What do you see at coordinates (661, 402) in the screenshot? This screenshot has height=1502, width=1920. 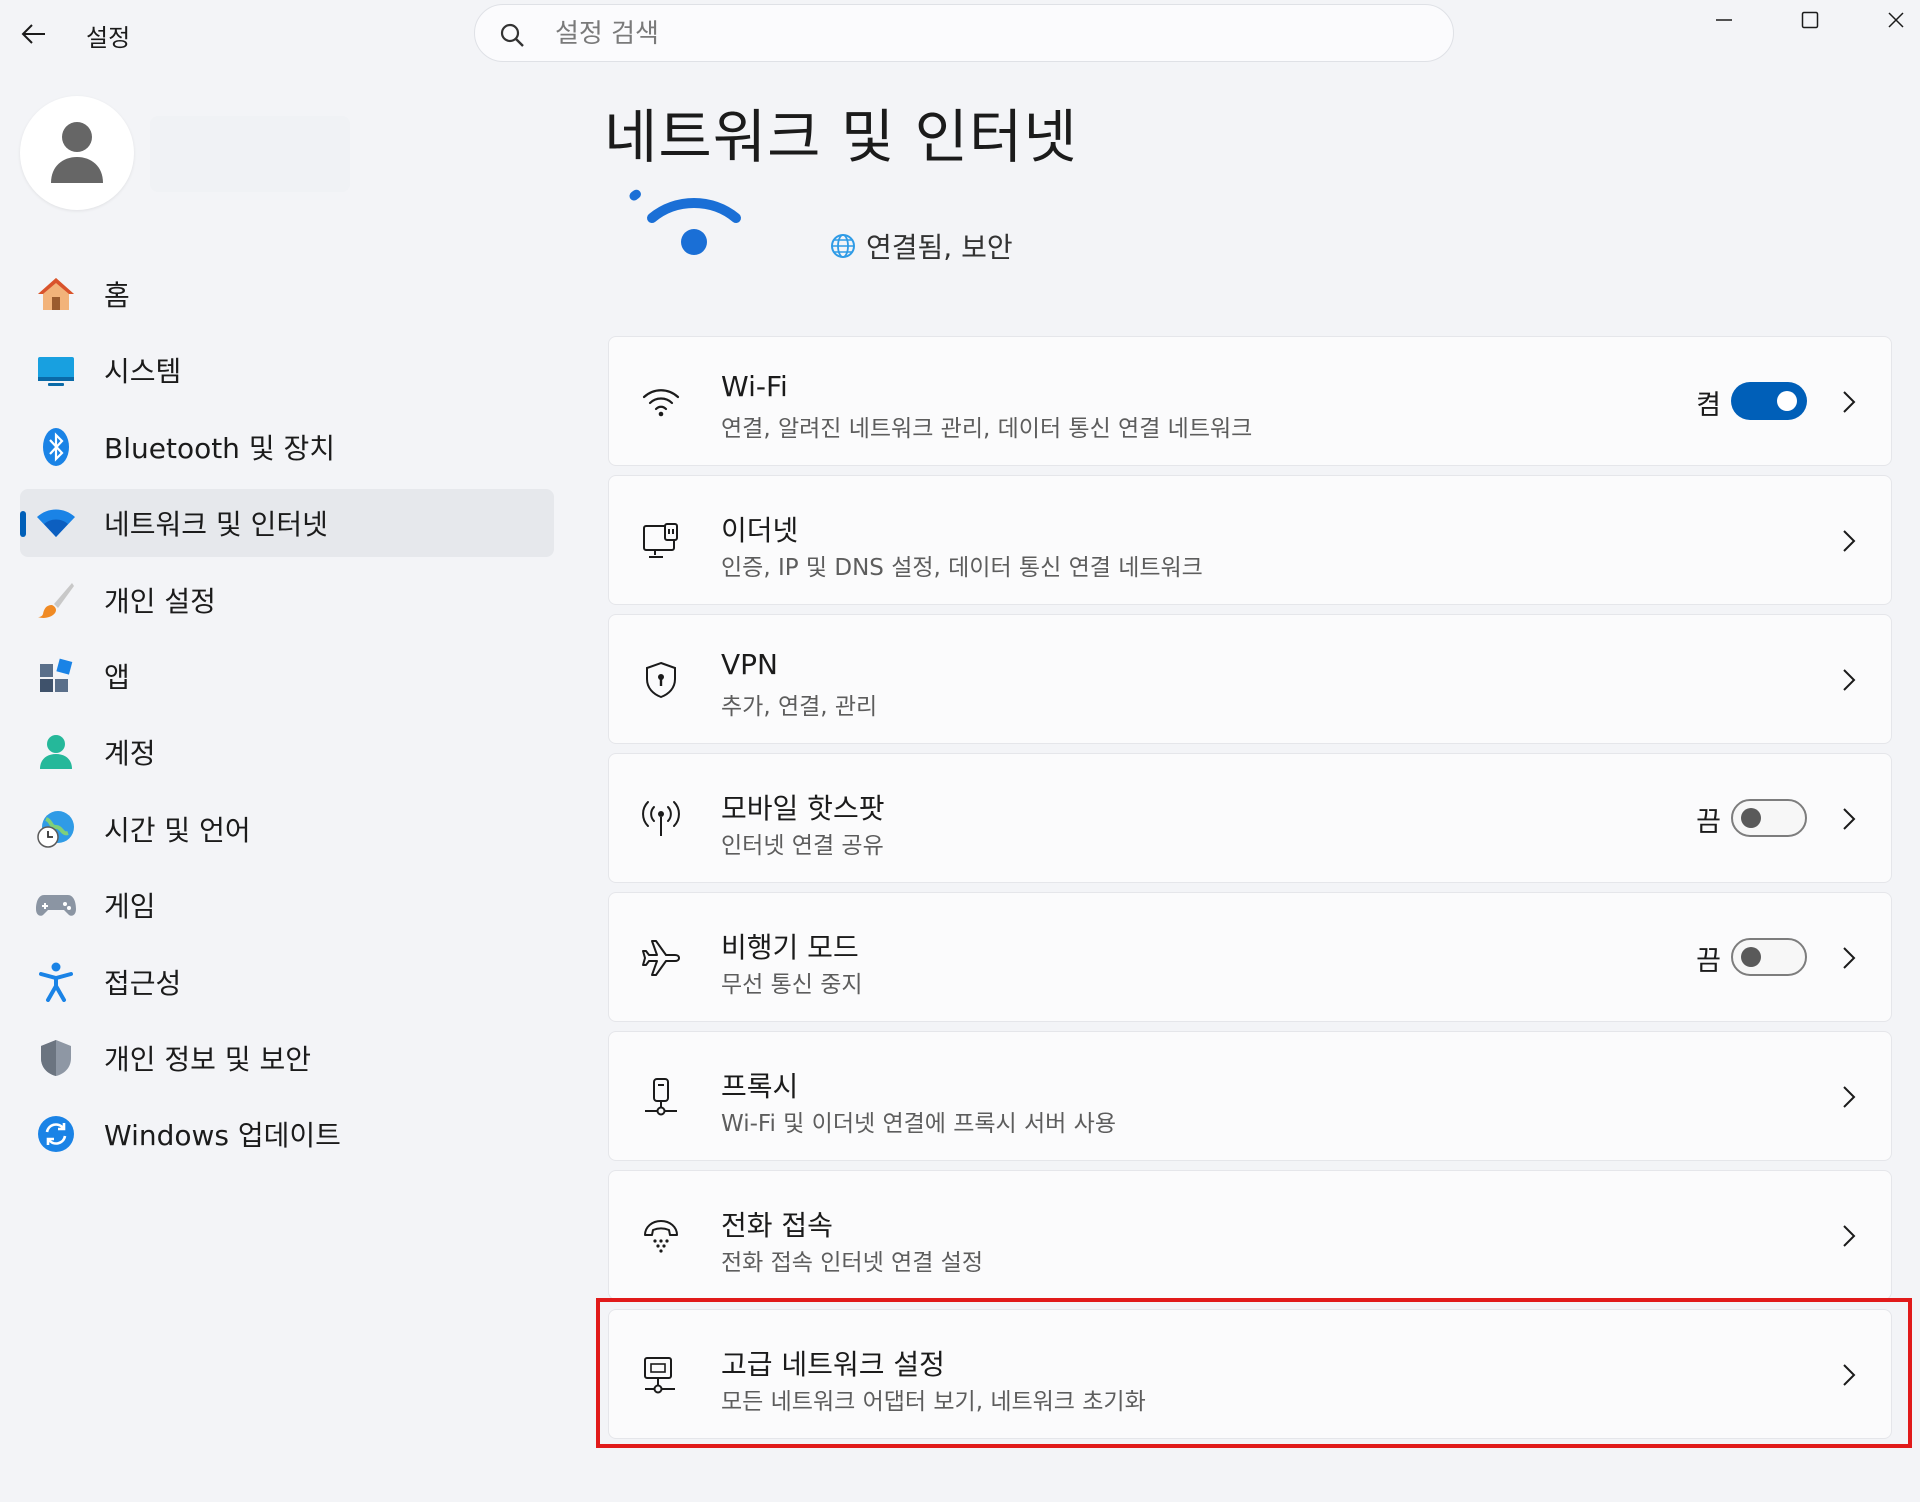 I see `wifi-icon` at bounding box center [661, 402].